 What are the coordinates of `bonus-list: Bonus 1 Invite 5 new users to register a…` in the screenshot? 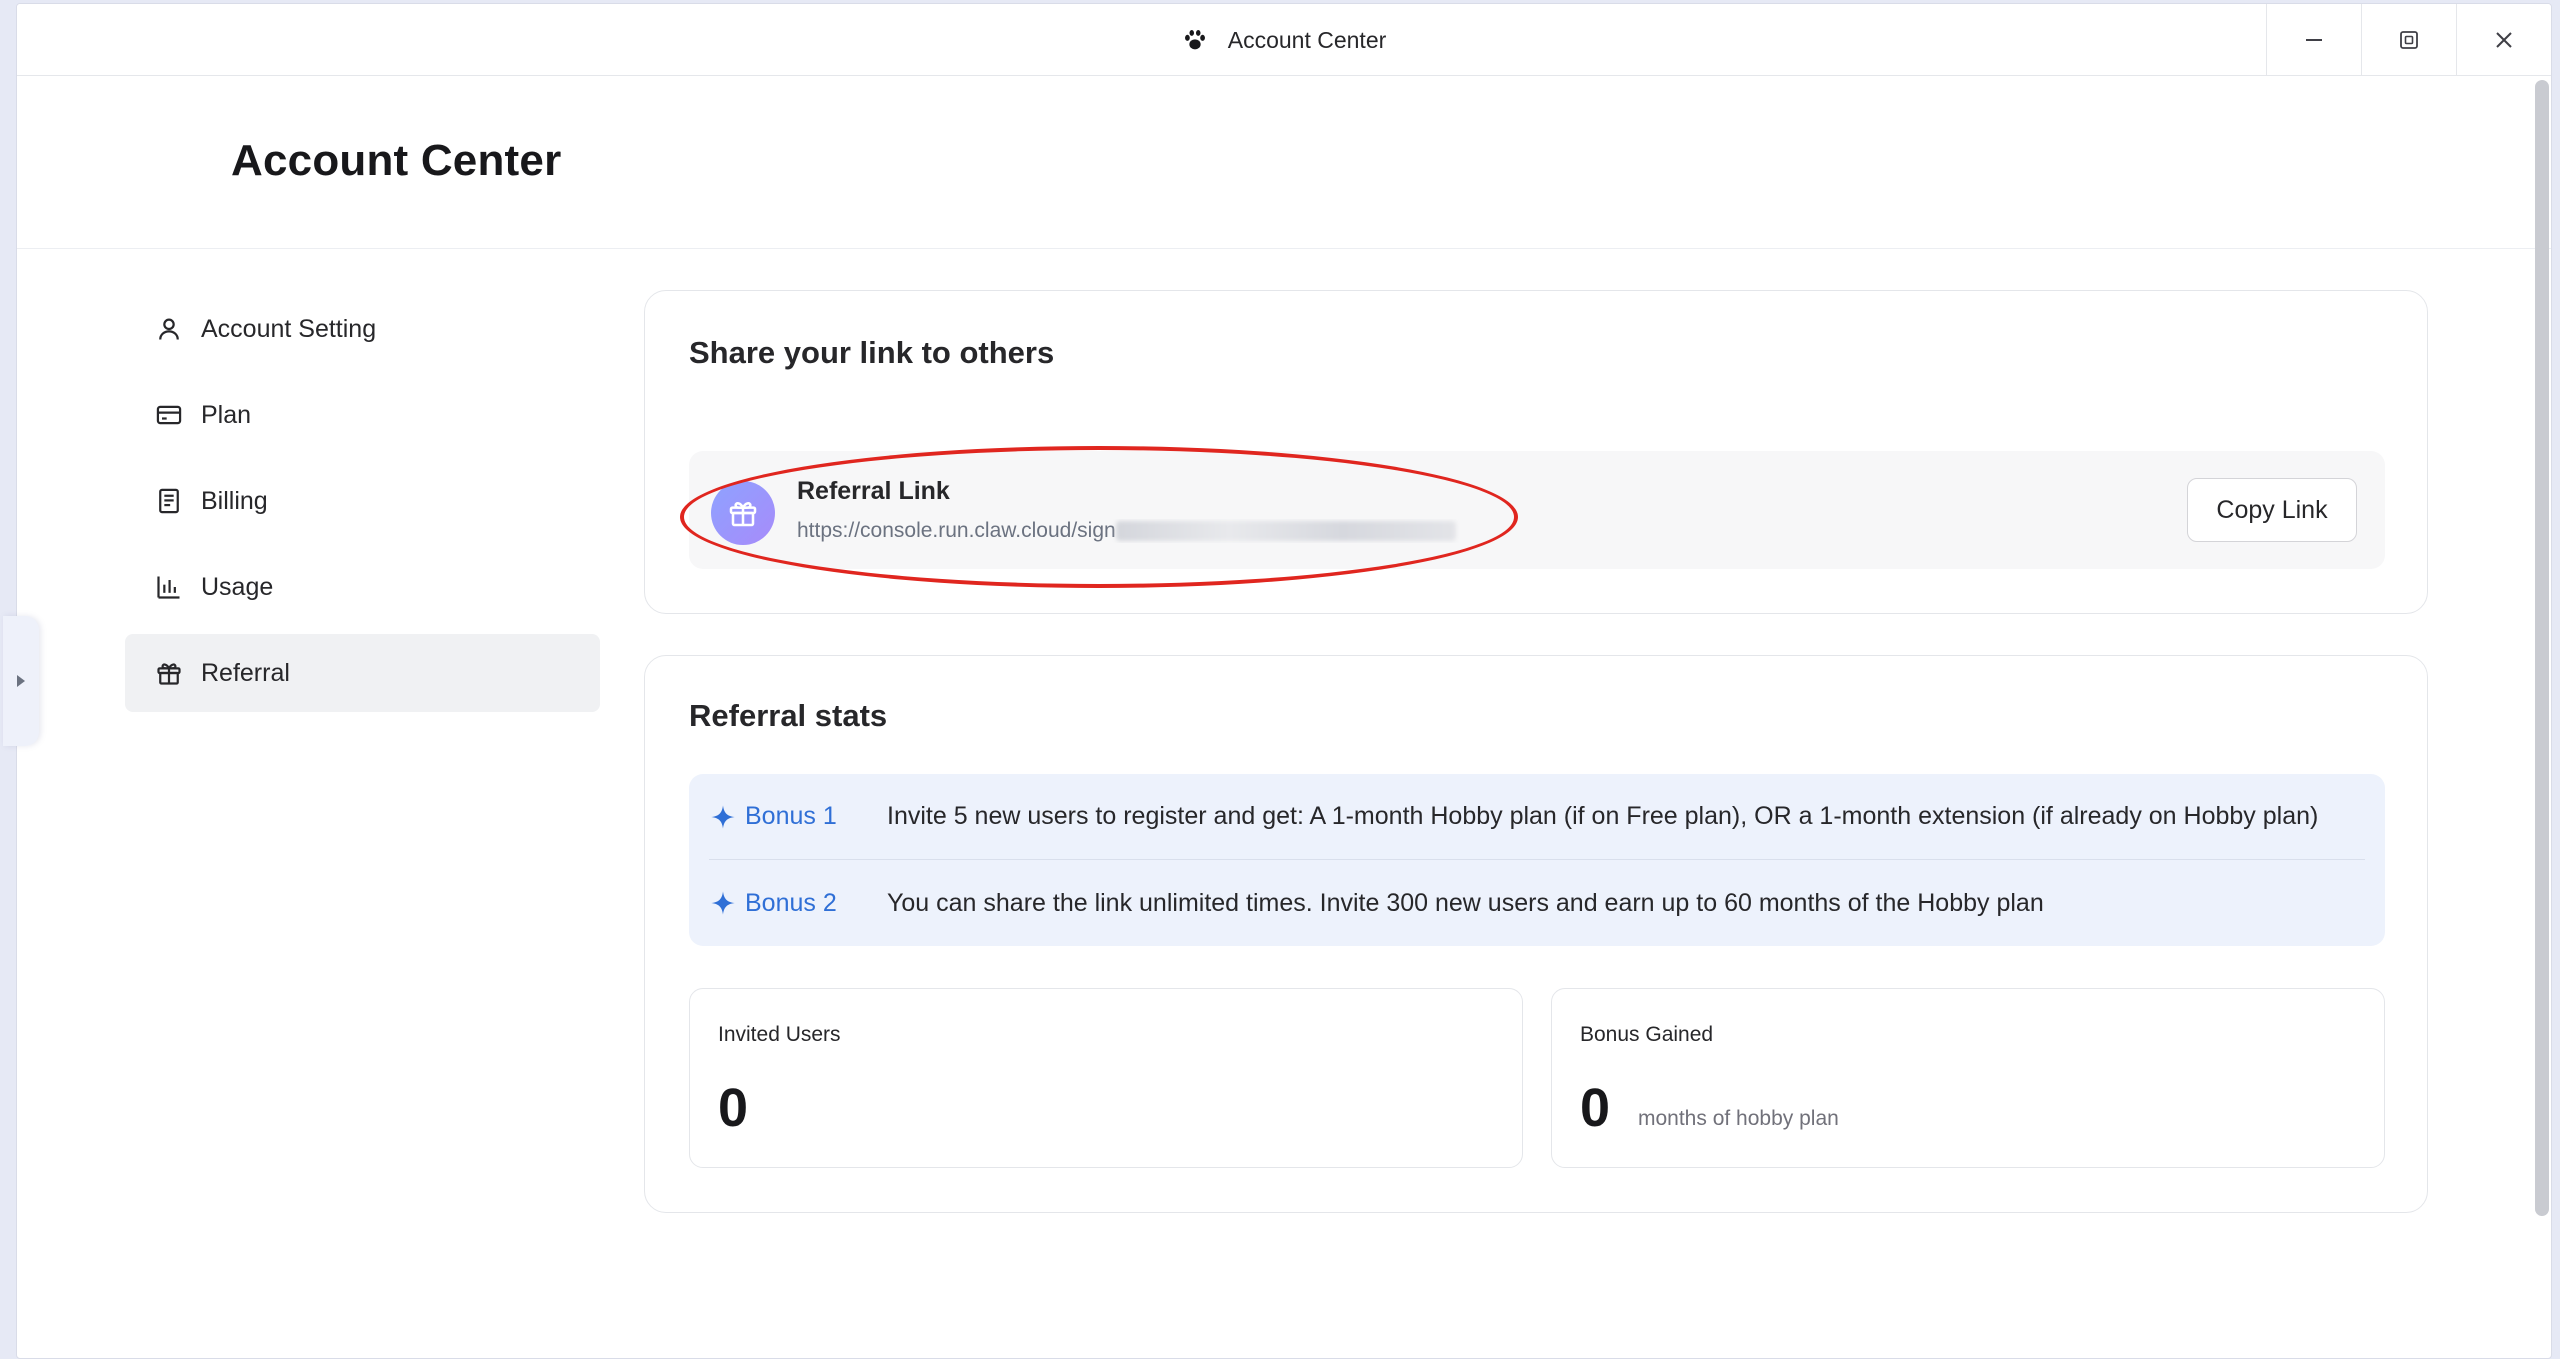 It's located at (1537, 860).